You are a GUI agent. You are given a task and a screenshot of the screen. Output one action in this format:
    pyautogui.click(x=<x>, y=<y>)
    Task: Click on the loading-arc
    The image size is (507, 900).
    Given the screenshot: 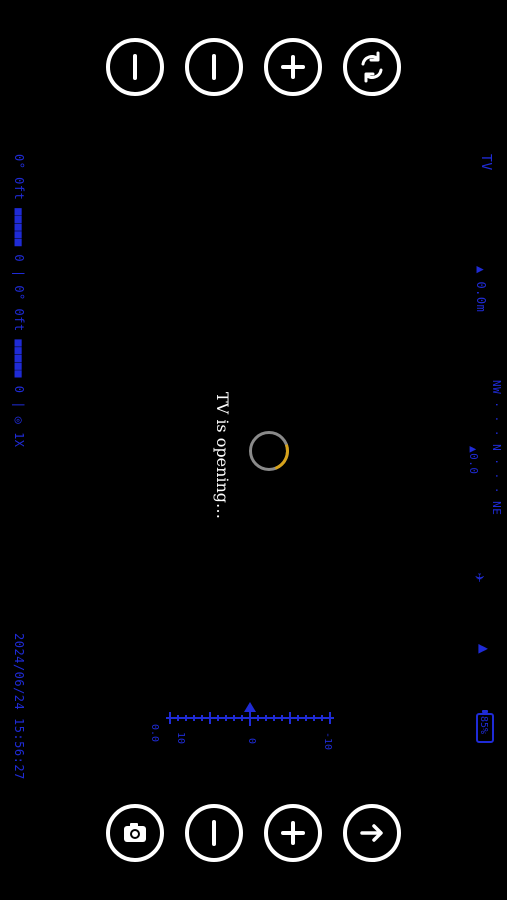 What is the action you would take?
    pyautogui.click(x=269, y=451)
    